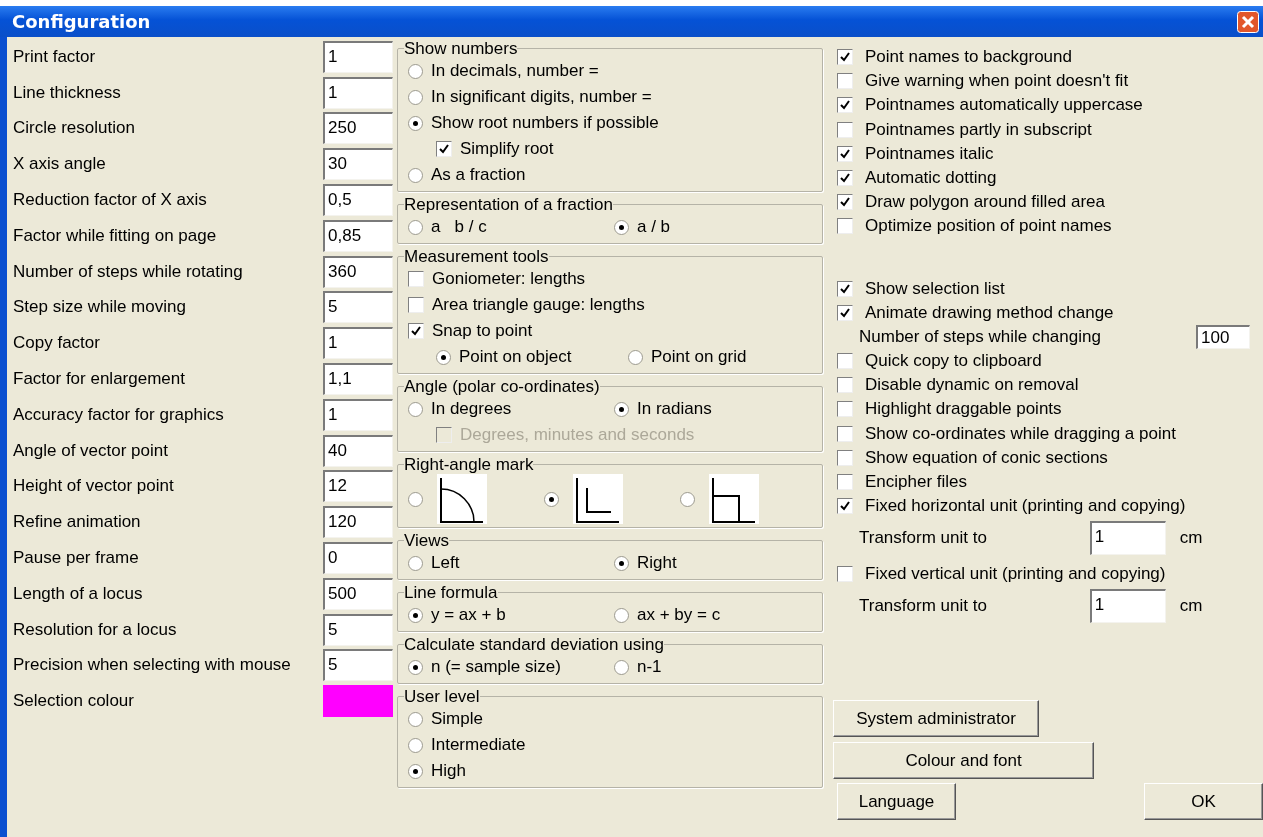  What do you see at coordinates (358, 128) in the screenshot?
I see `number-field: 250` at bounding box center [358, 128].